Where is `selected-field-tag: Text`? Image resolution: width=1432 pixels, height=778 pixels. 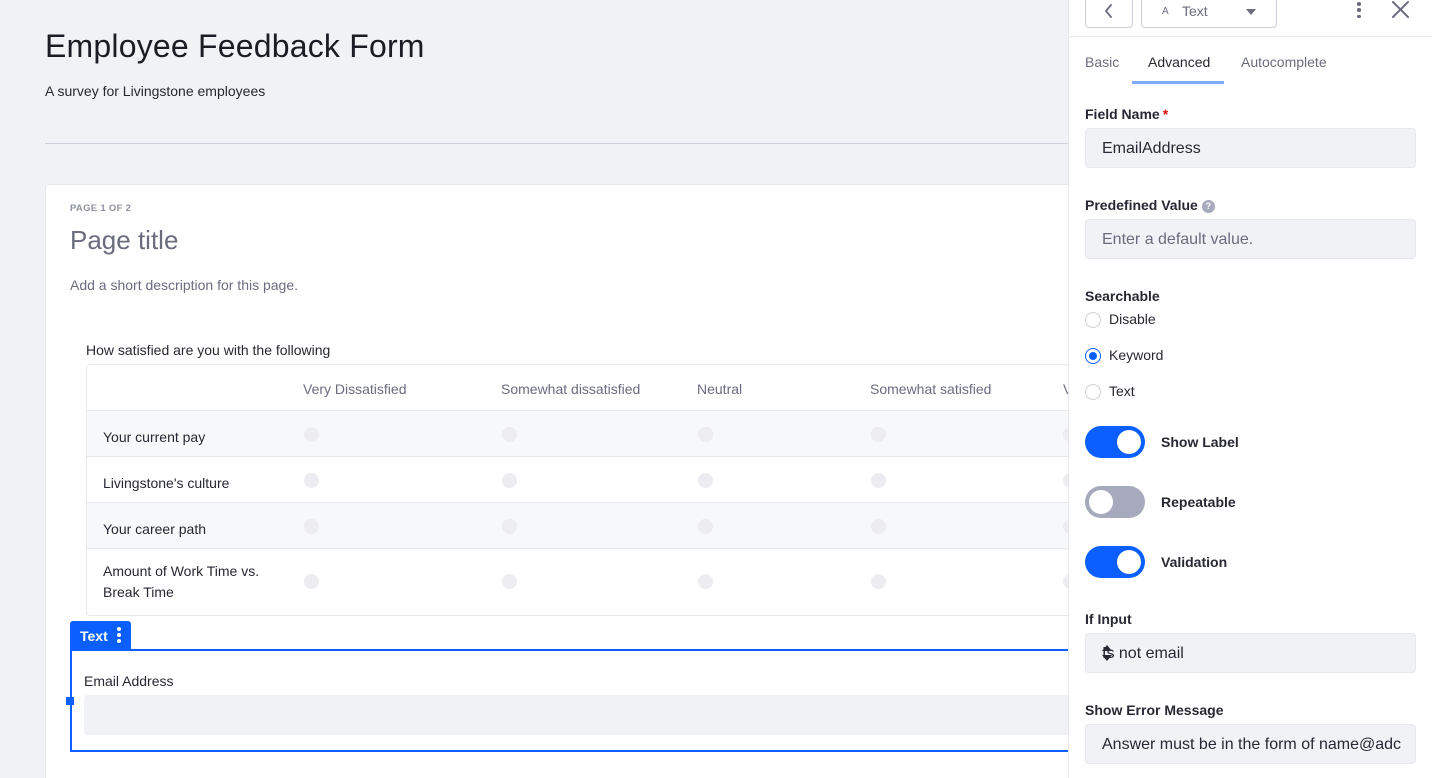 selected-field-tag: Text is located at coordinates (100, 635).